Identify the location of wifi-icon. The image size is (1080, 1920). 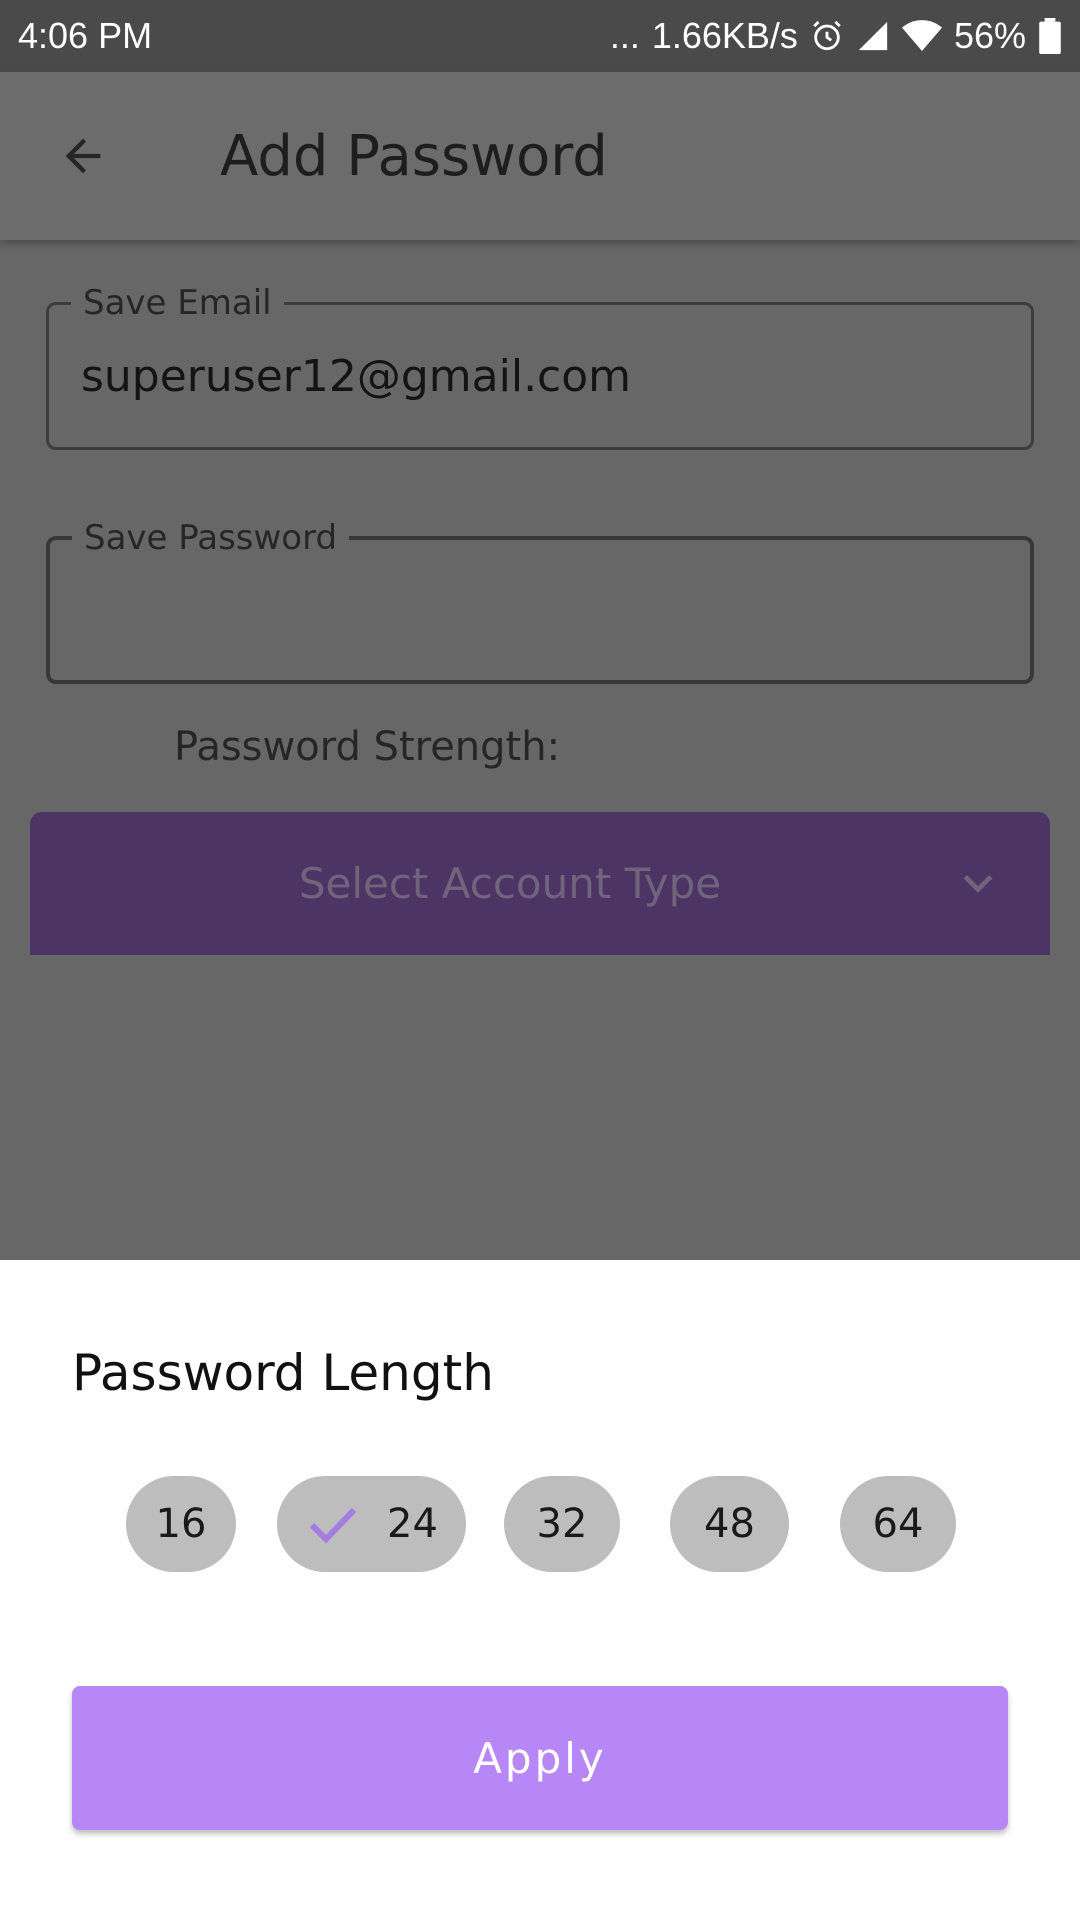
(921, 36).